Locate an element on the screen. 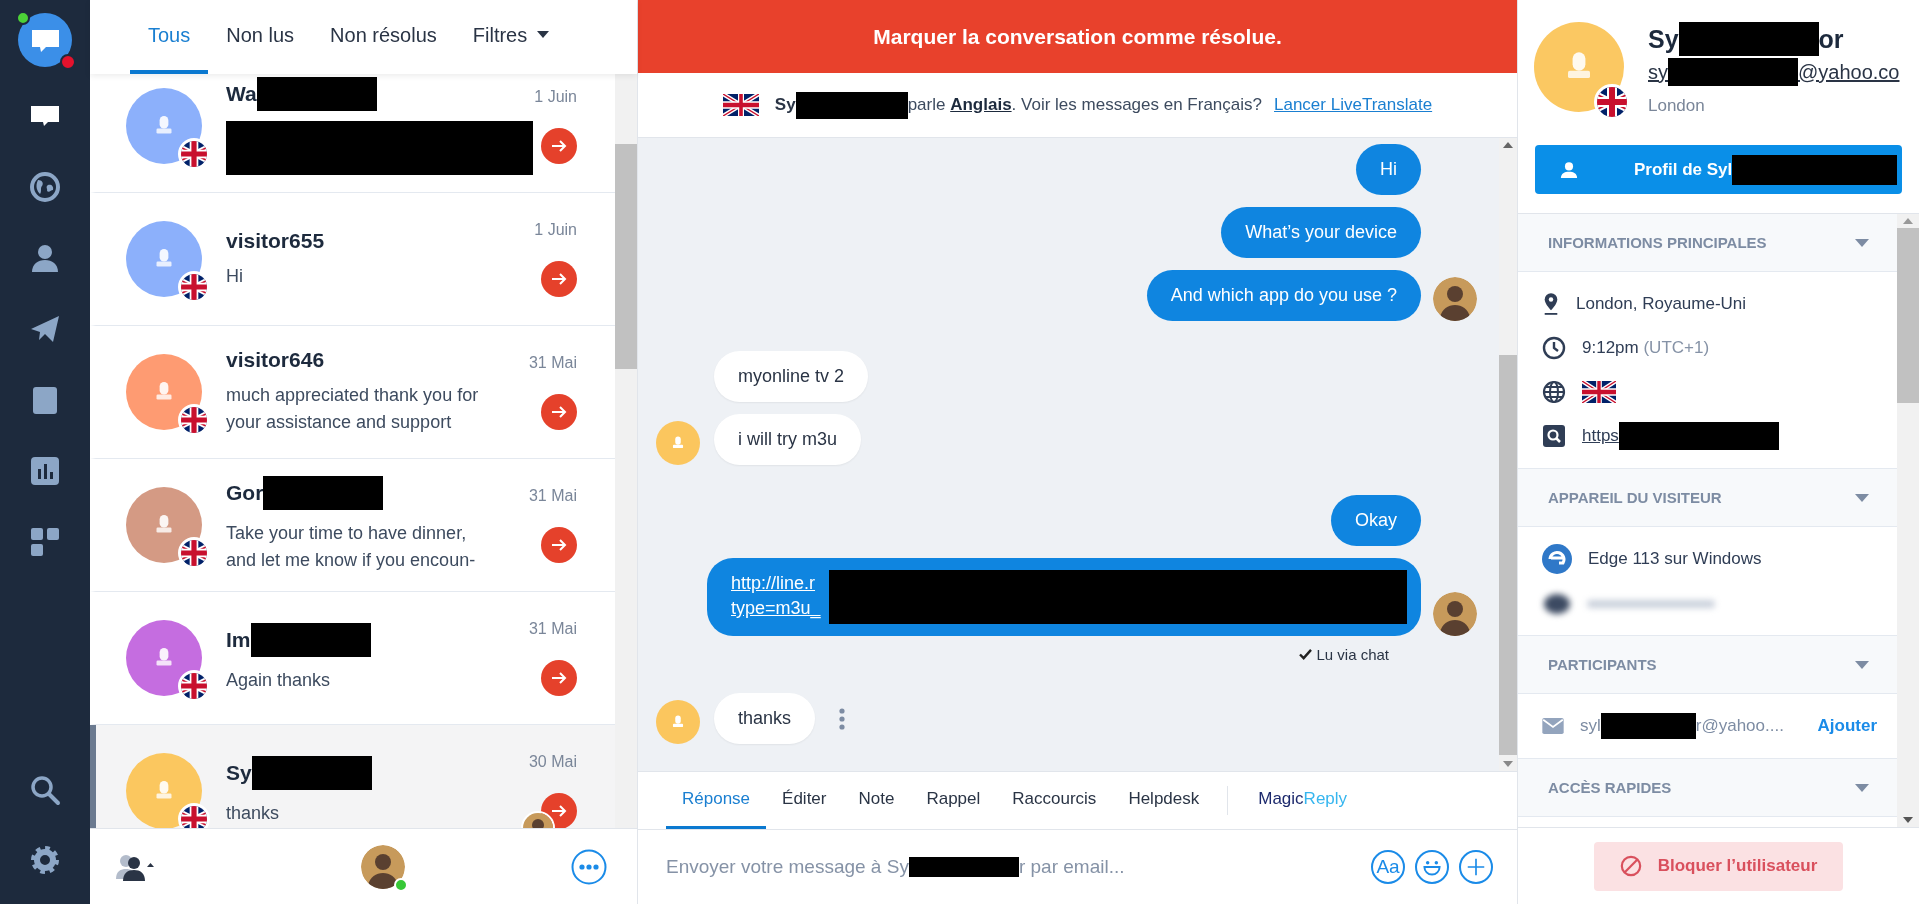  visitor-name: Gor is located at coordinates (245, 493).